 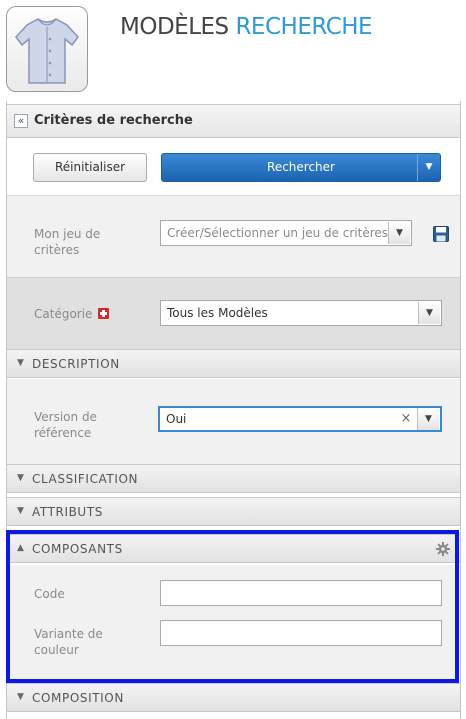 What do you see at coordinates (85, 479) in the screenshot?
I see `section-classification-title: CLASSIFICATION` at bounding box center [85, 479].